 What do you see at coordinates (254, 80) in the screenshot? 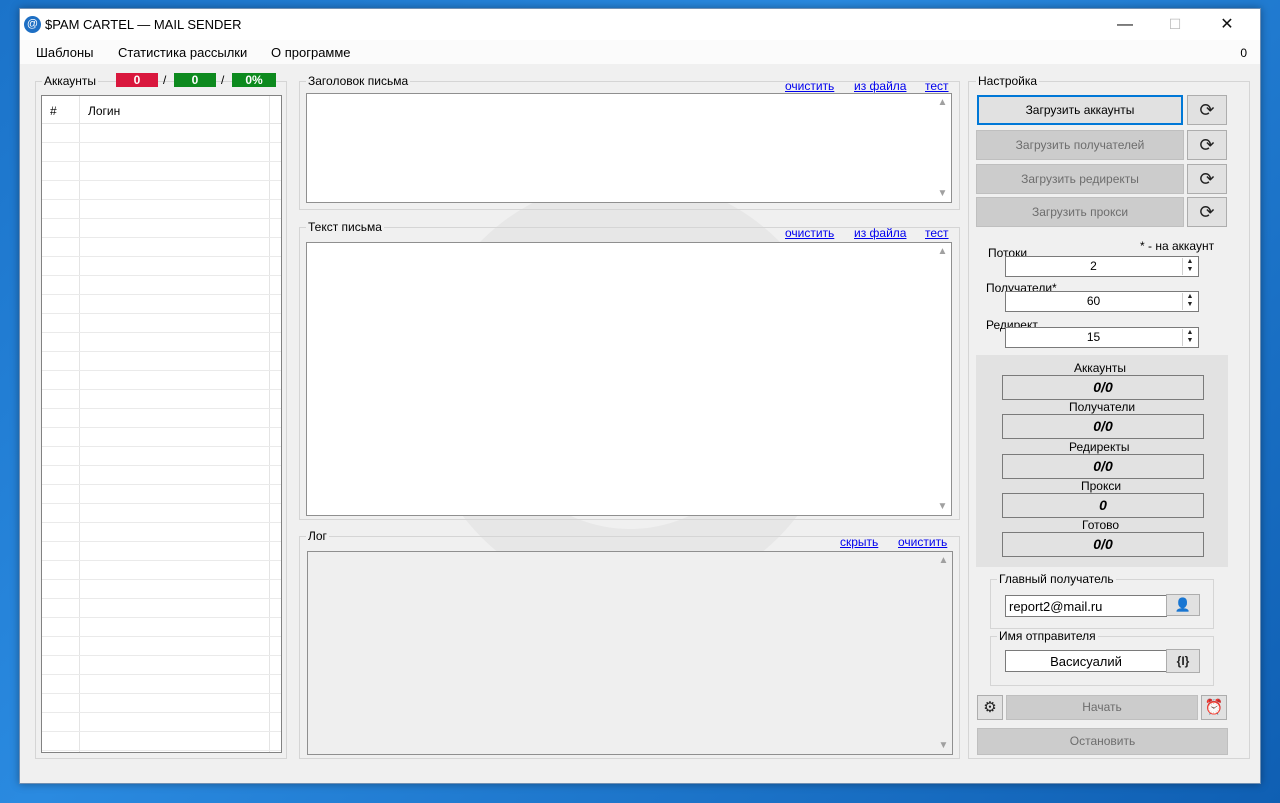
I see `badge-percent: 0%` at bounding box center [254, 80].